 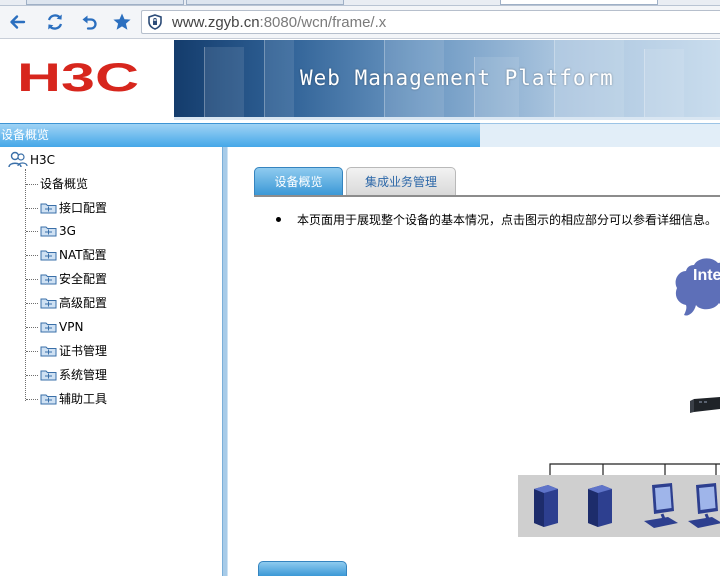 I want to click on tab-integrated-service-management: 集成业务管理, so click(x=401, y=181).